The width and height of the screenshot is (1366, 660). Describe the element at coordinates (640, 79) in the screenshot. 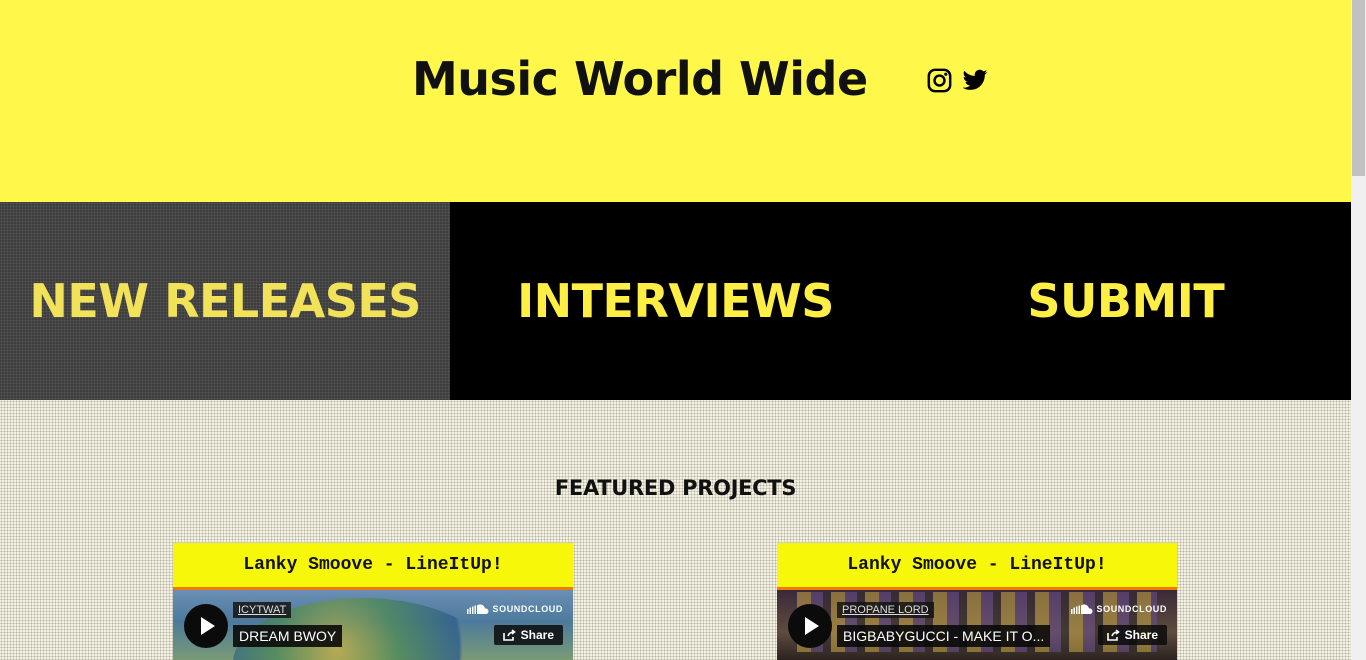

I see `site-title: Music World Wide` at that location.